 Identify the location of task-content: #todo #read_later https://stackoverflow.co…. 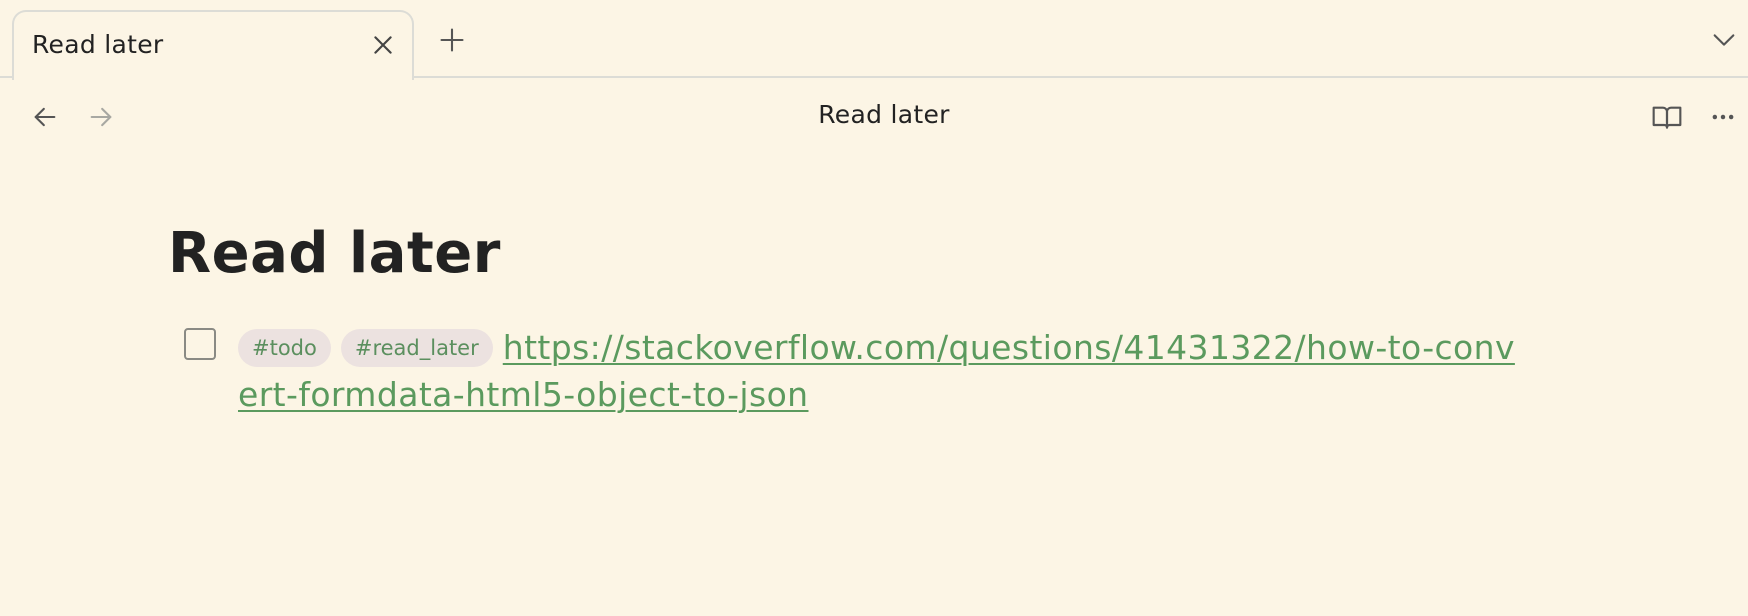
(923, 371).